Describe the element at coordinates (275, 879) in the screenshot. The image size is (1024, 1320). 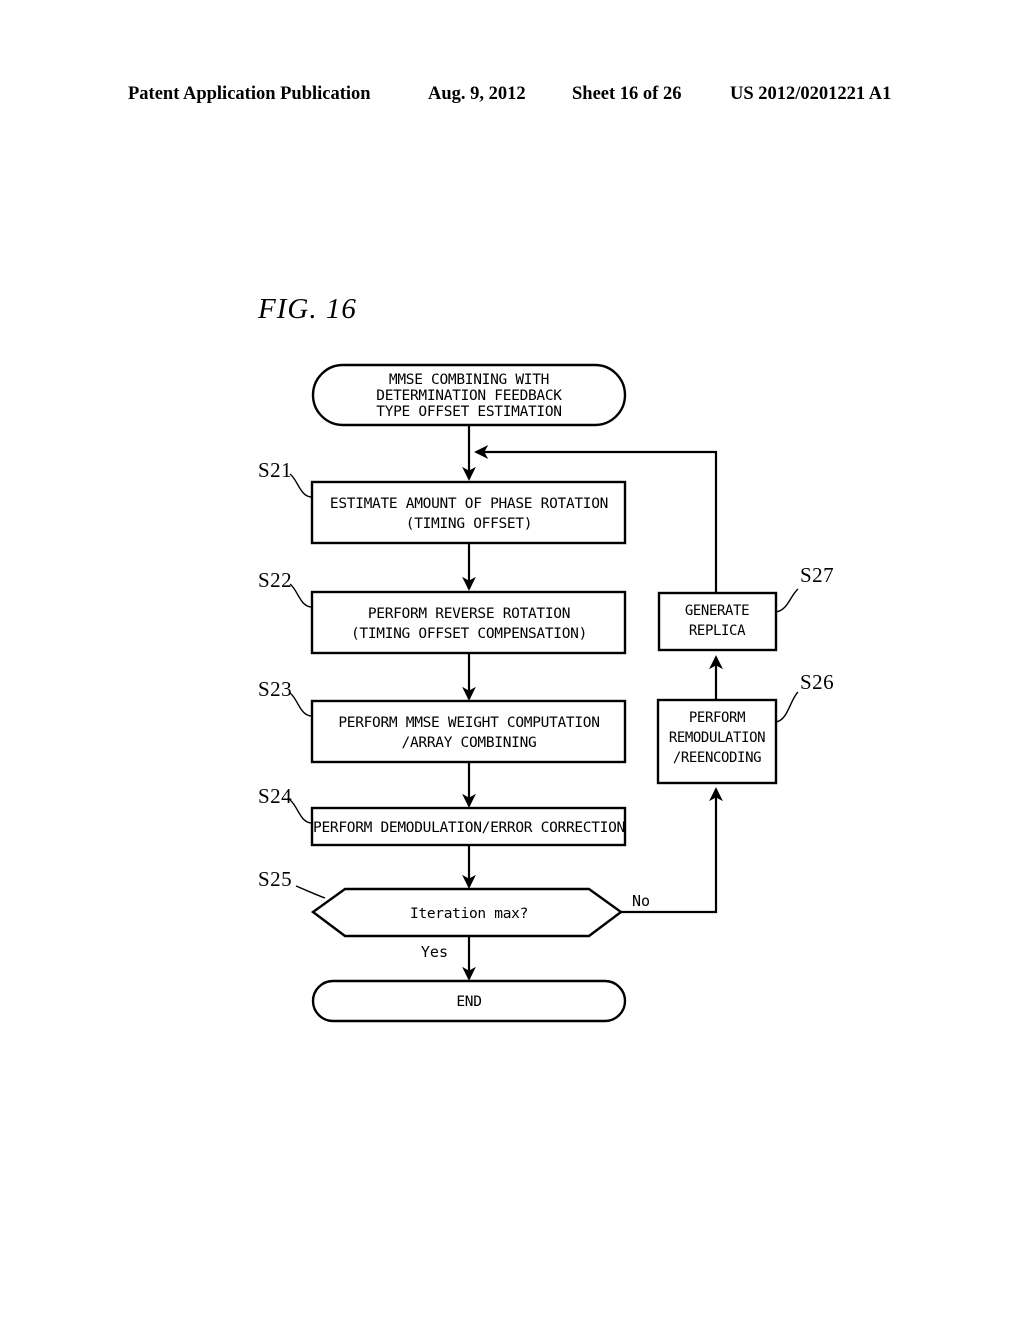
I see `ref-label-s25: S25` at that location.